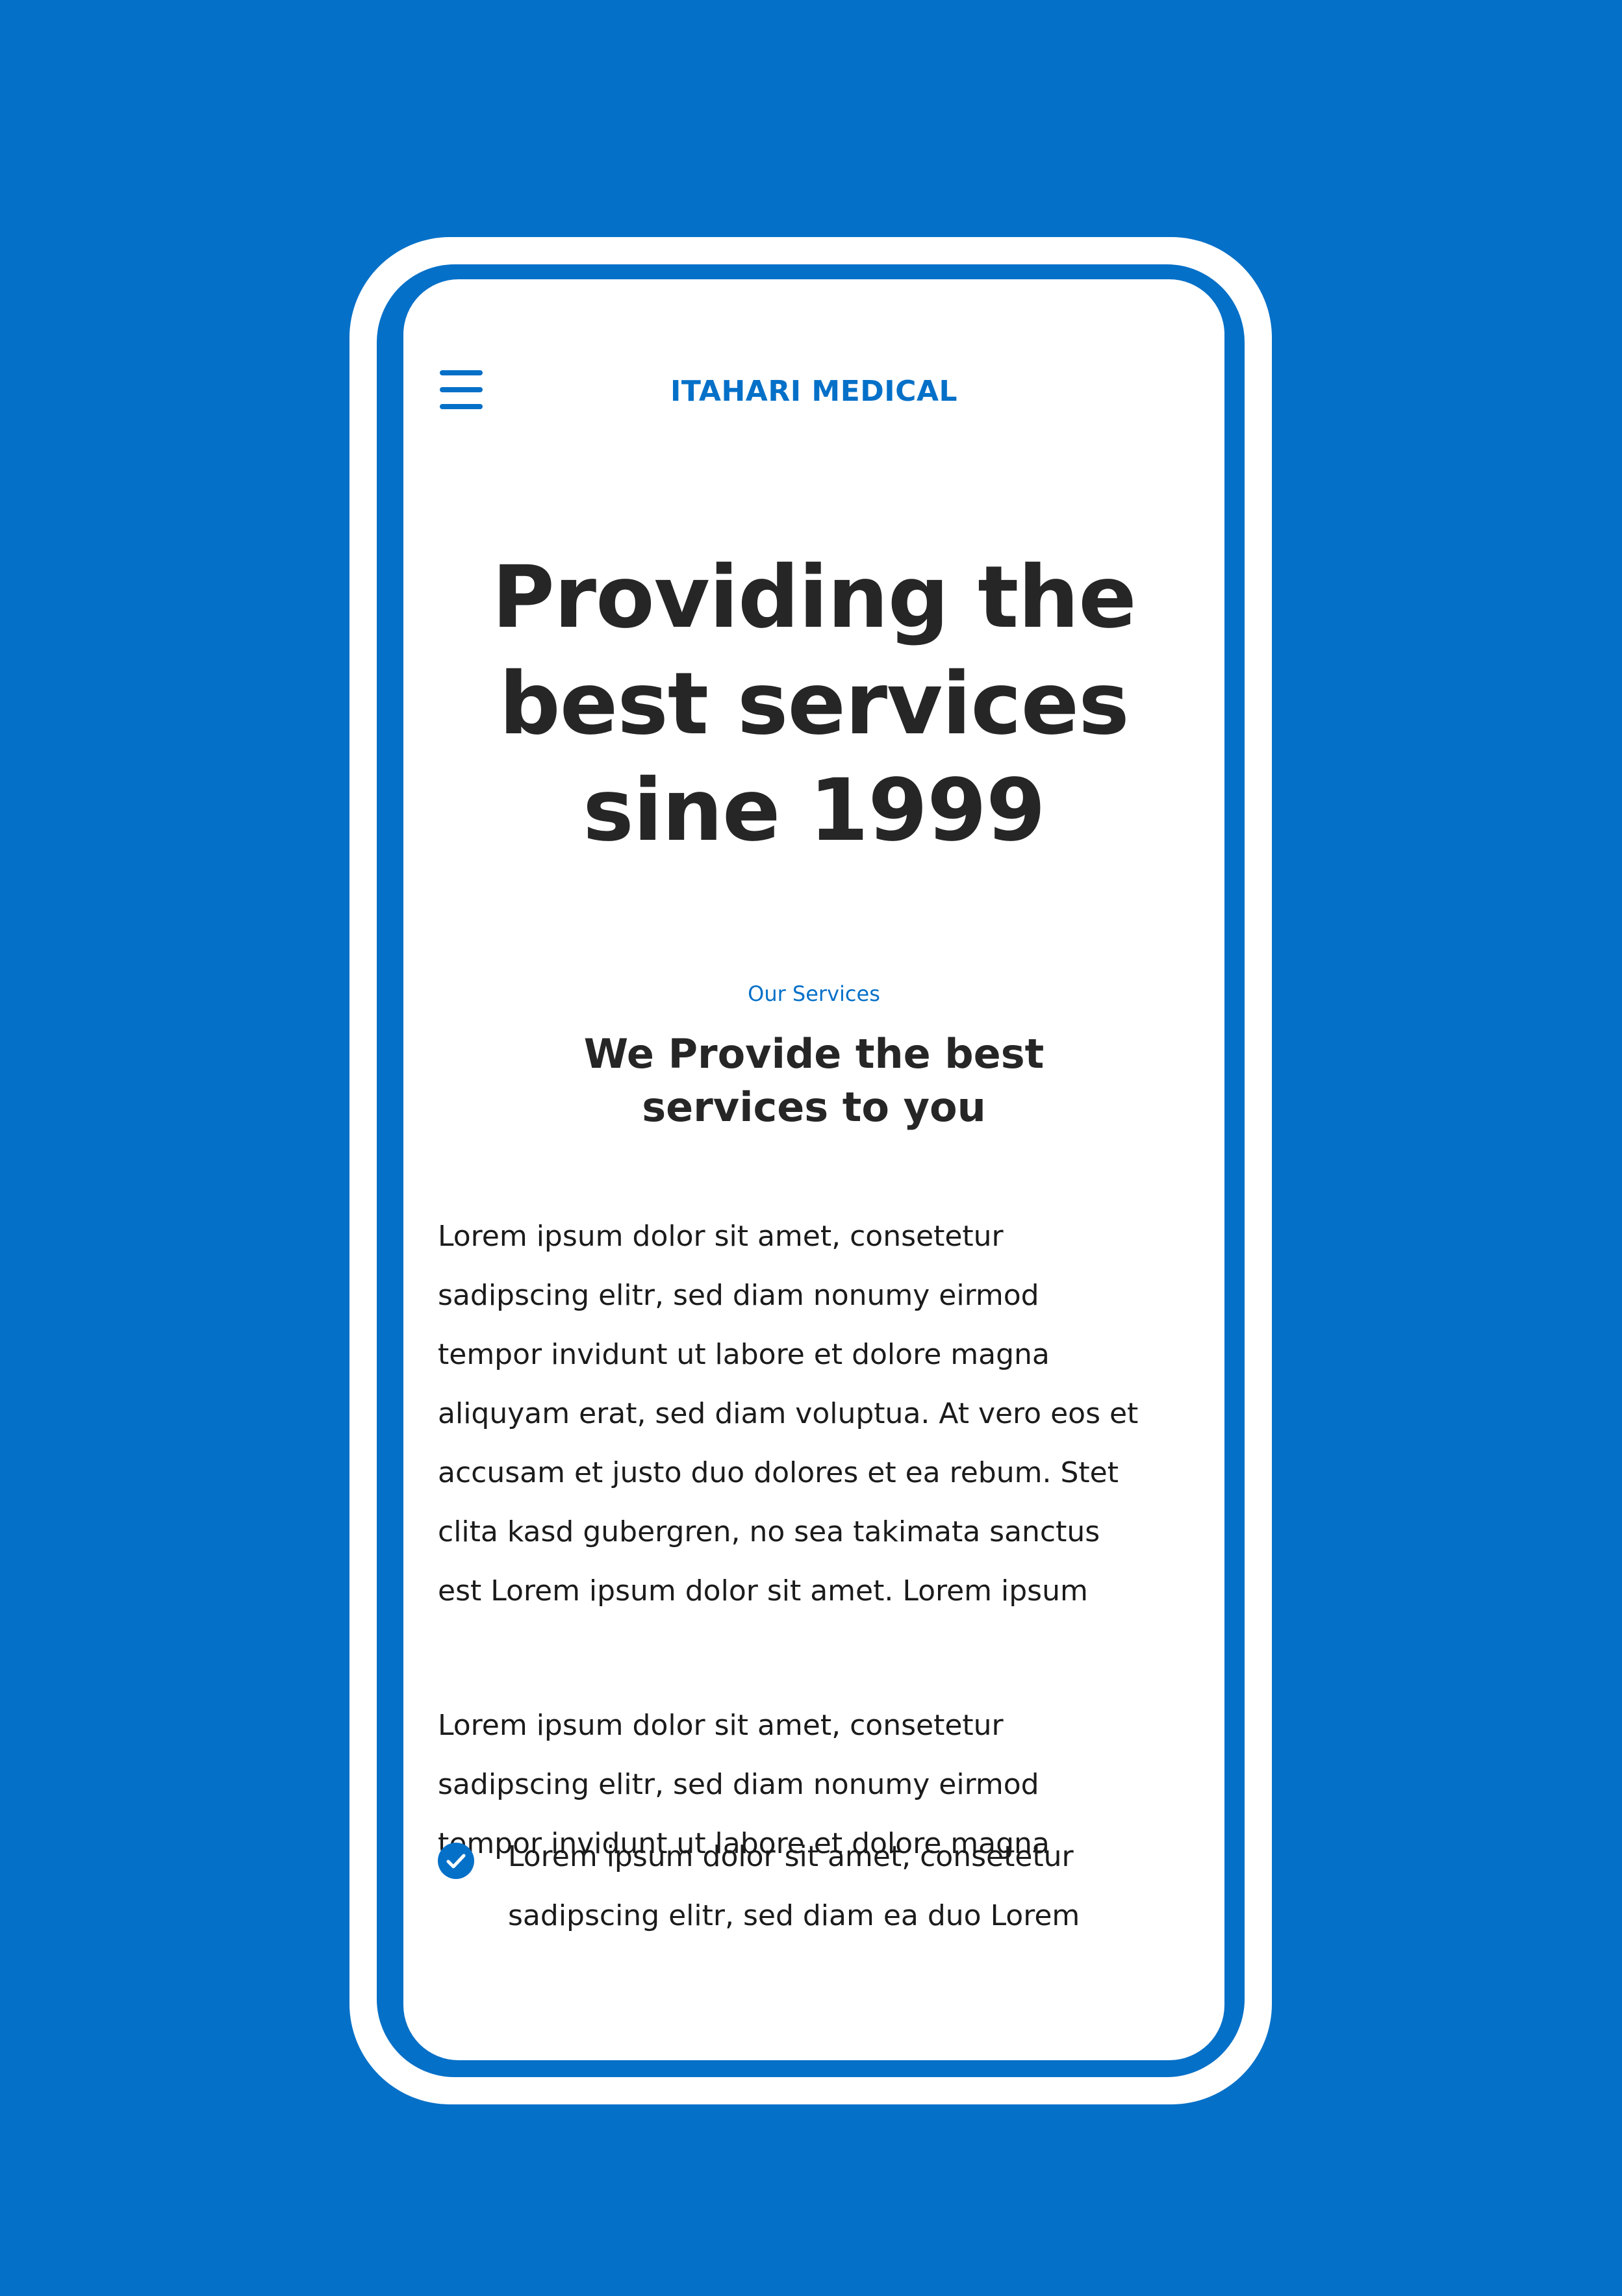 The image size is (1622, 2296). Describe the element at coordinates (814, 1107) in the screenshot. I see `section-title-line: services to you` at that location.